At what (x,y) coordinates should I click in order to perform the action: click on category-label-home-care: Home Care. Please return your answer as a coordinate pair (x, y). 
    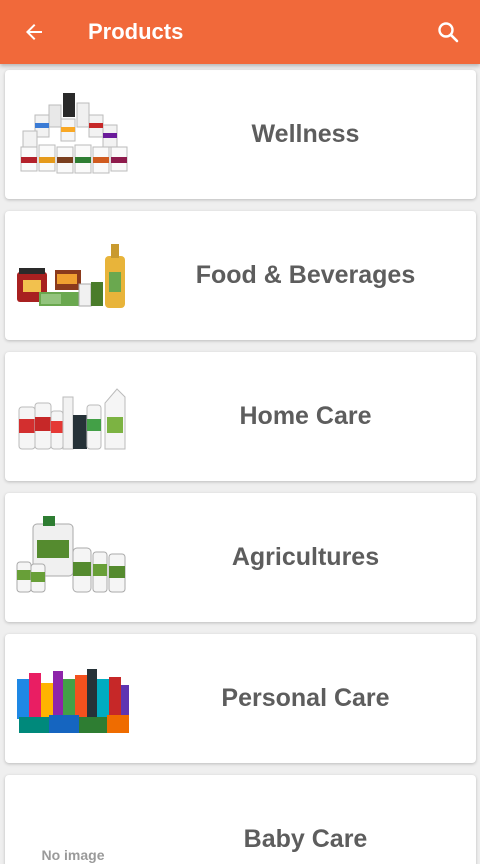
    Looking at the image, I should click on (305, 416).